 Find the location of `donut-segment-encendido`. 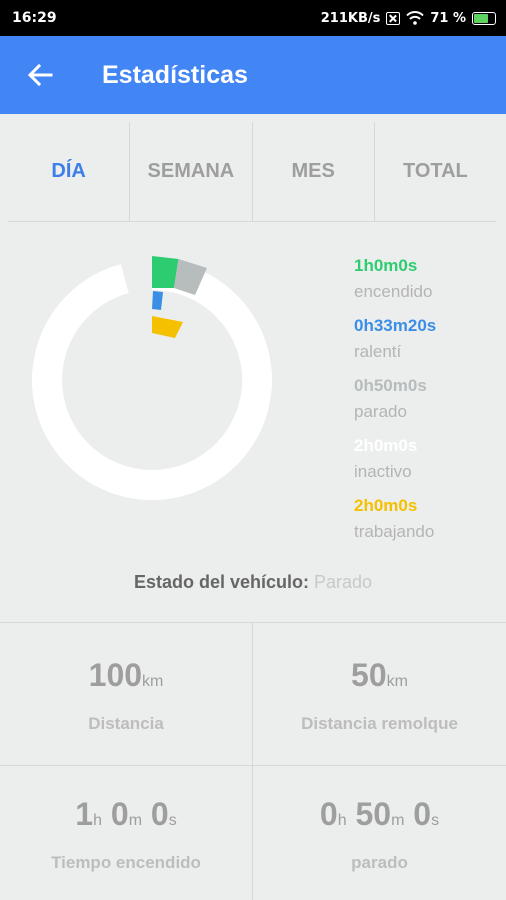

donut-segment-encendido is located at coordinates (165, 272).